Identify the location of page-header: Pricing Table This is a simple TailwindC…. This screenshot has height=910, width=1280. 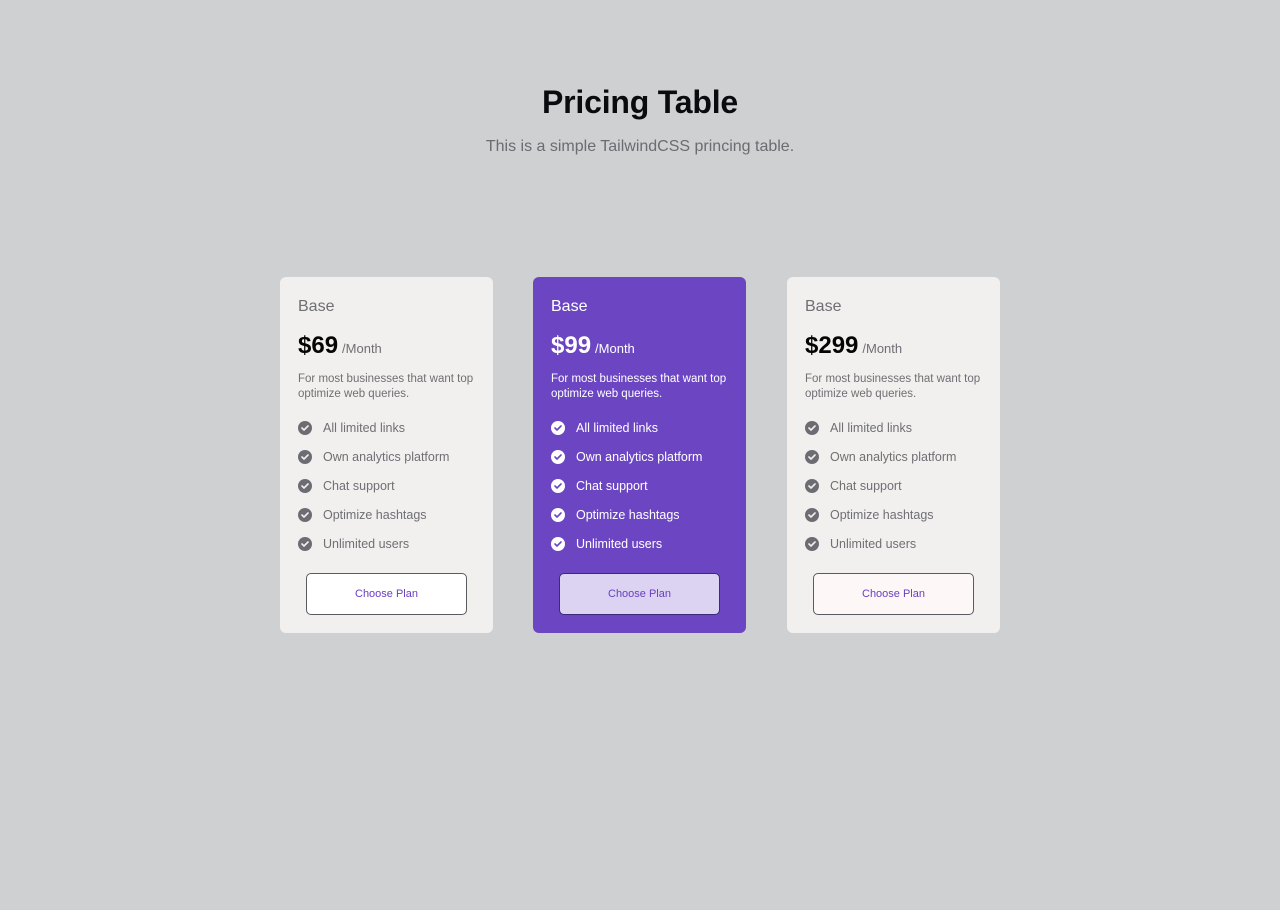
(640, 120).